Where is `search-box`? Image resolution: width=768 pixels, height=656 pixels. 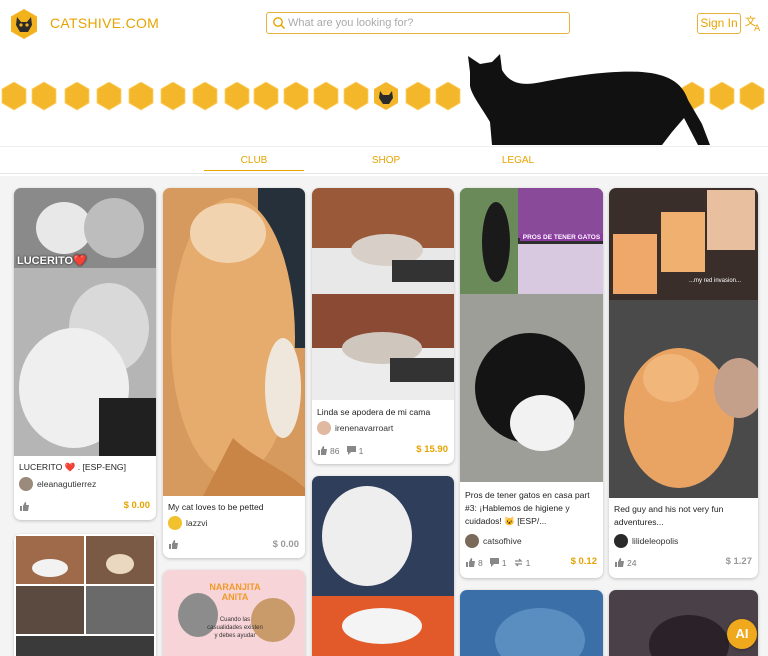 search-box is located at coordinates (418, 23).